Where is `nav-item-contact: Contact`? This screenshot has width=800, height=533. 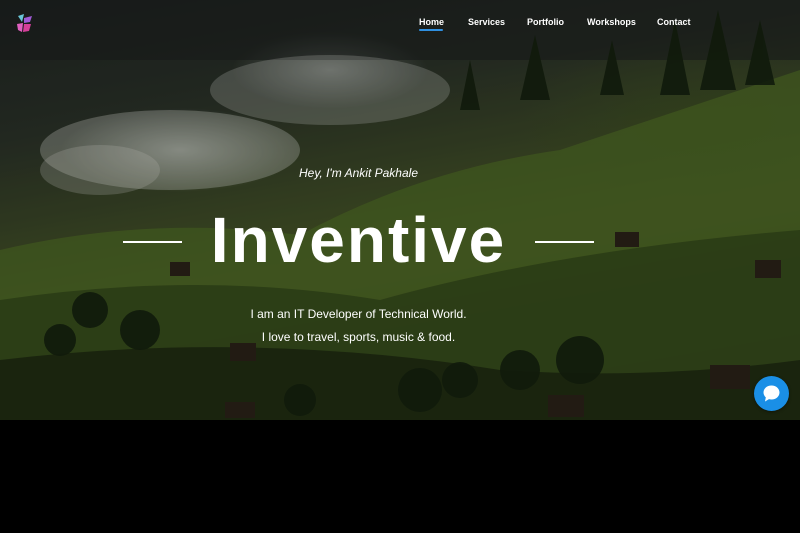 nav-item-contact: Contact is located at coordinates (674, 22).